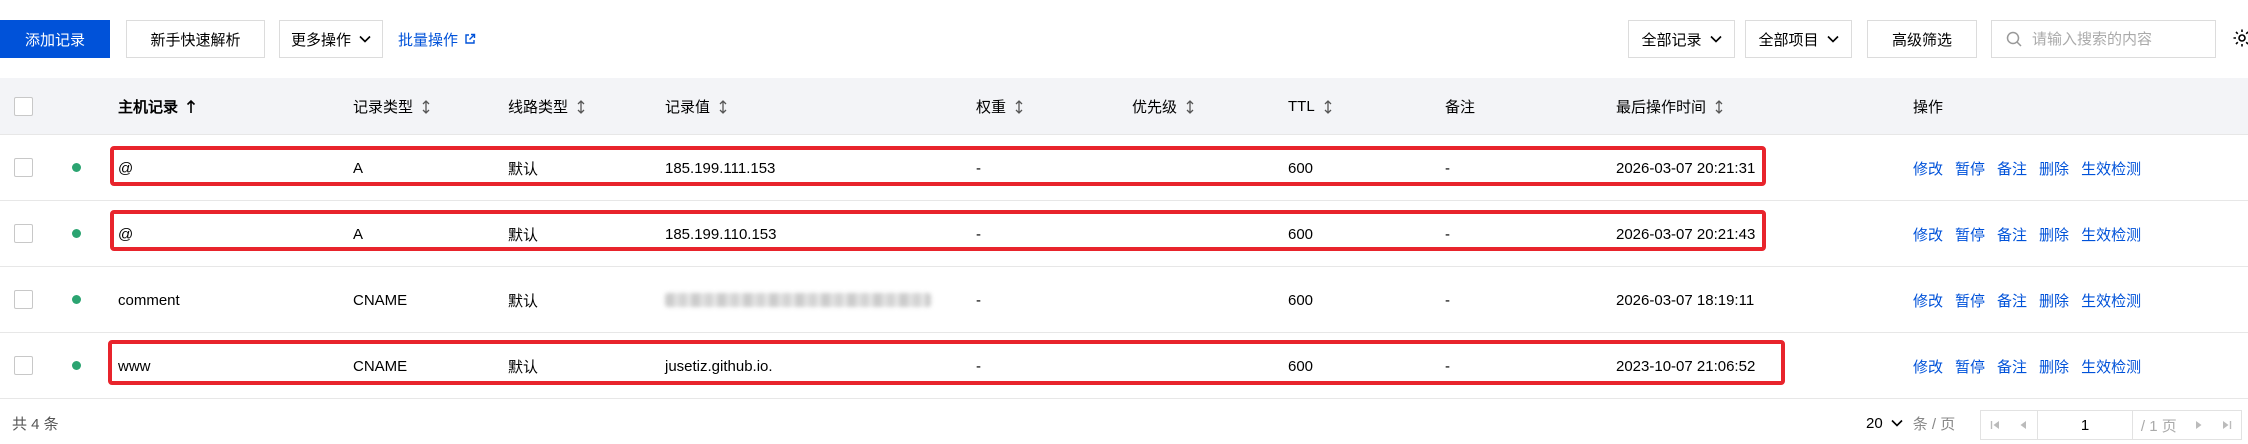 The image size is (2248, 444). What do you see at coordinates (1671, 40) in the screenshot?
I see `record-filter-label: 全部记录` at bounding box center [1671, 40].